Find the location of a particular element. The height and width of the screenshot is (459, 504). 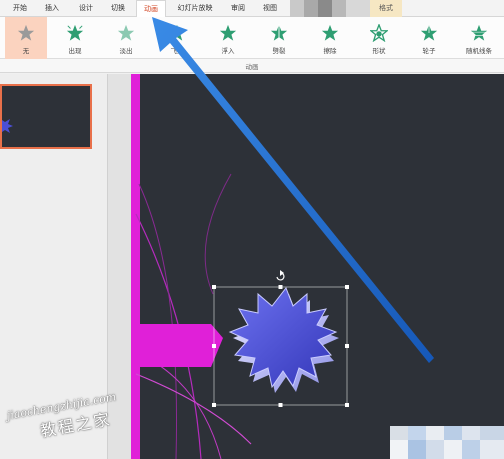

animation-label: 劈裂 is located at coordinates (279, 51).